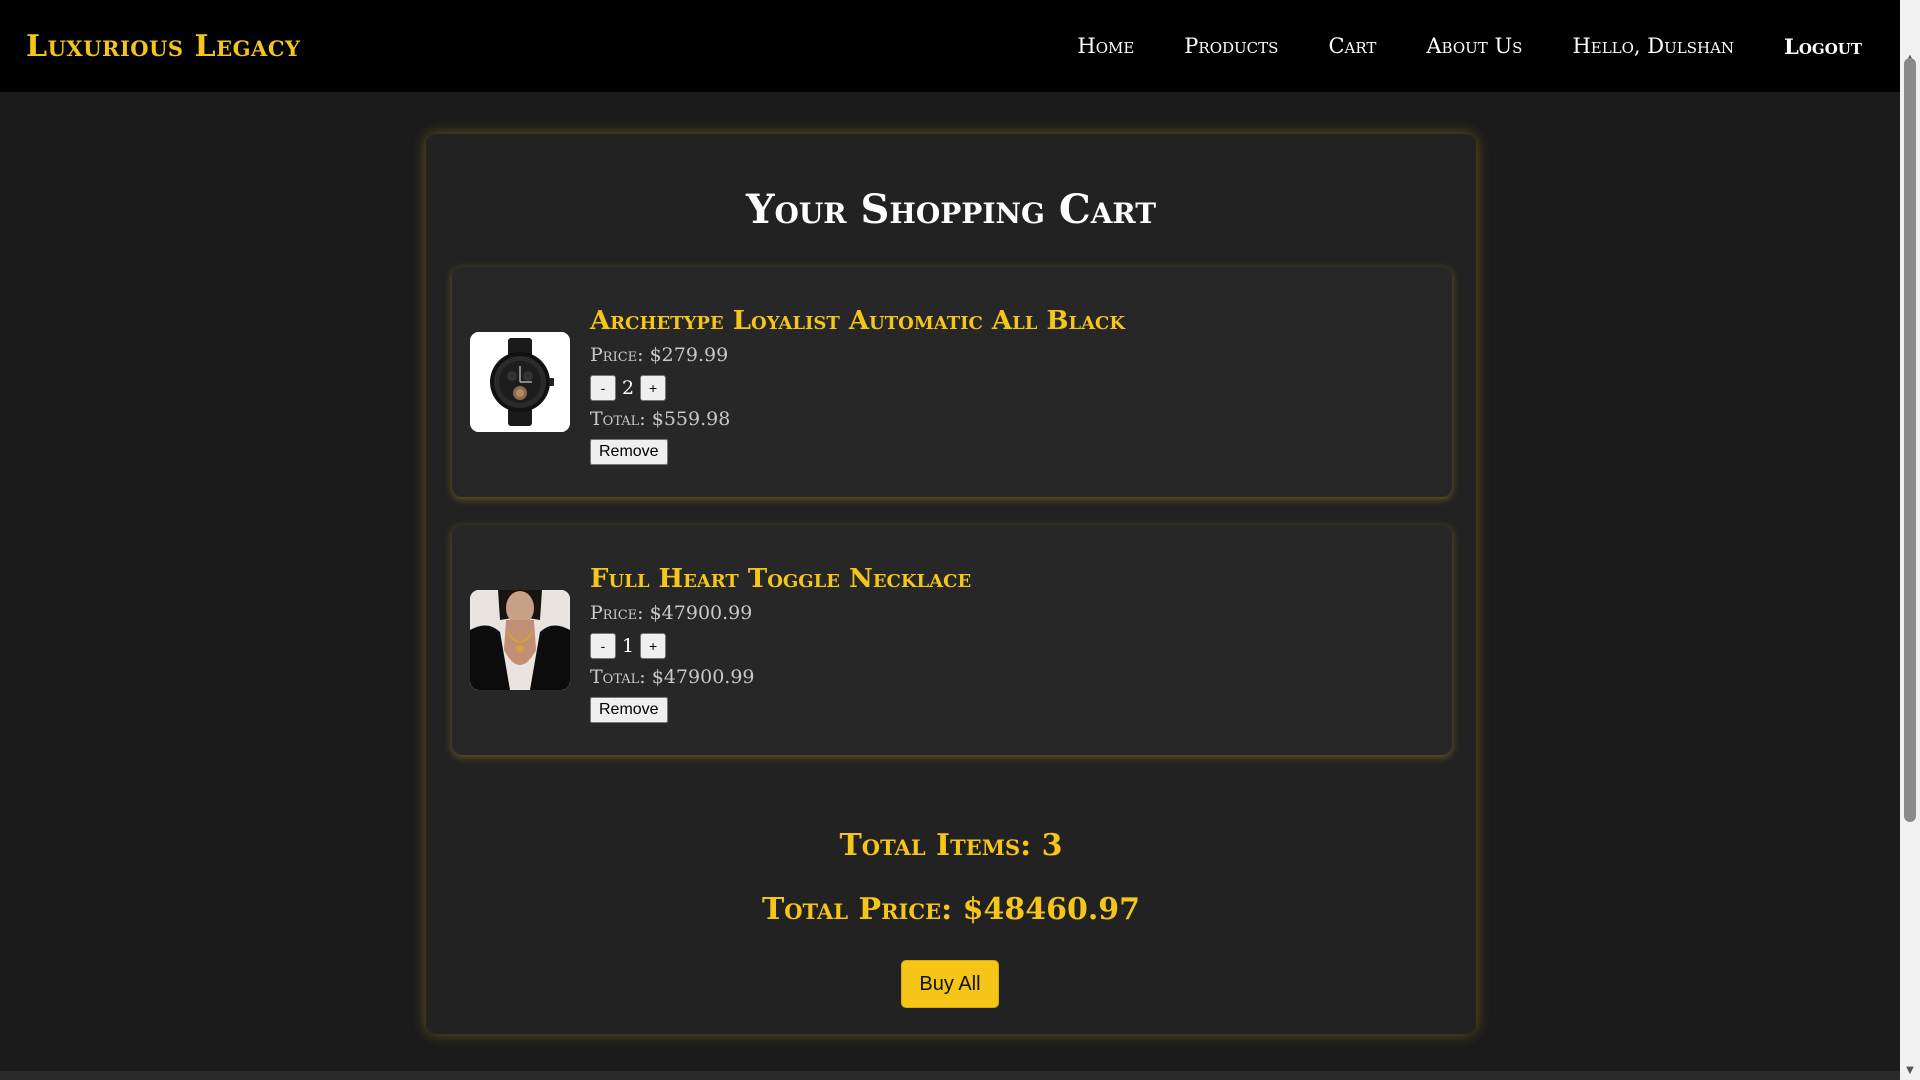 This screenshot has width=1920, height=1080. I want to click on item-total: Total: $47900.99, so click(672, 677).